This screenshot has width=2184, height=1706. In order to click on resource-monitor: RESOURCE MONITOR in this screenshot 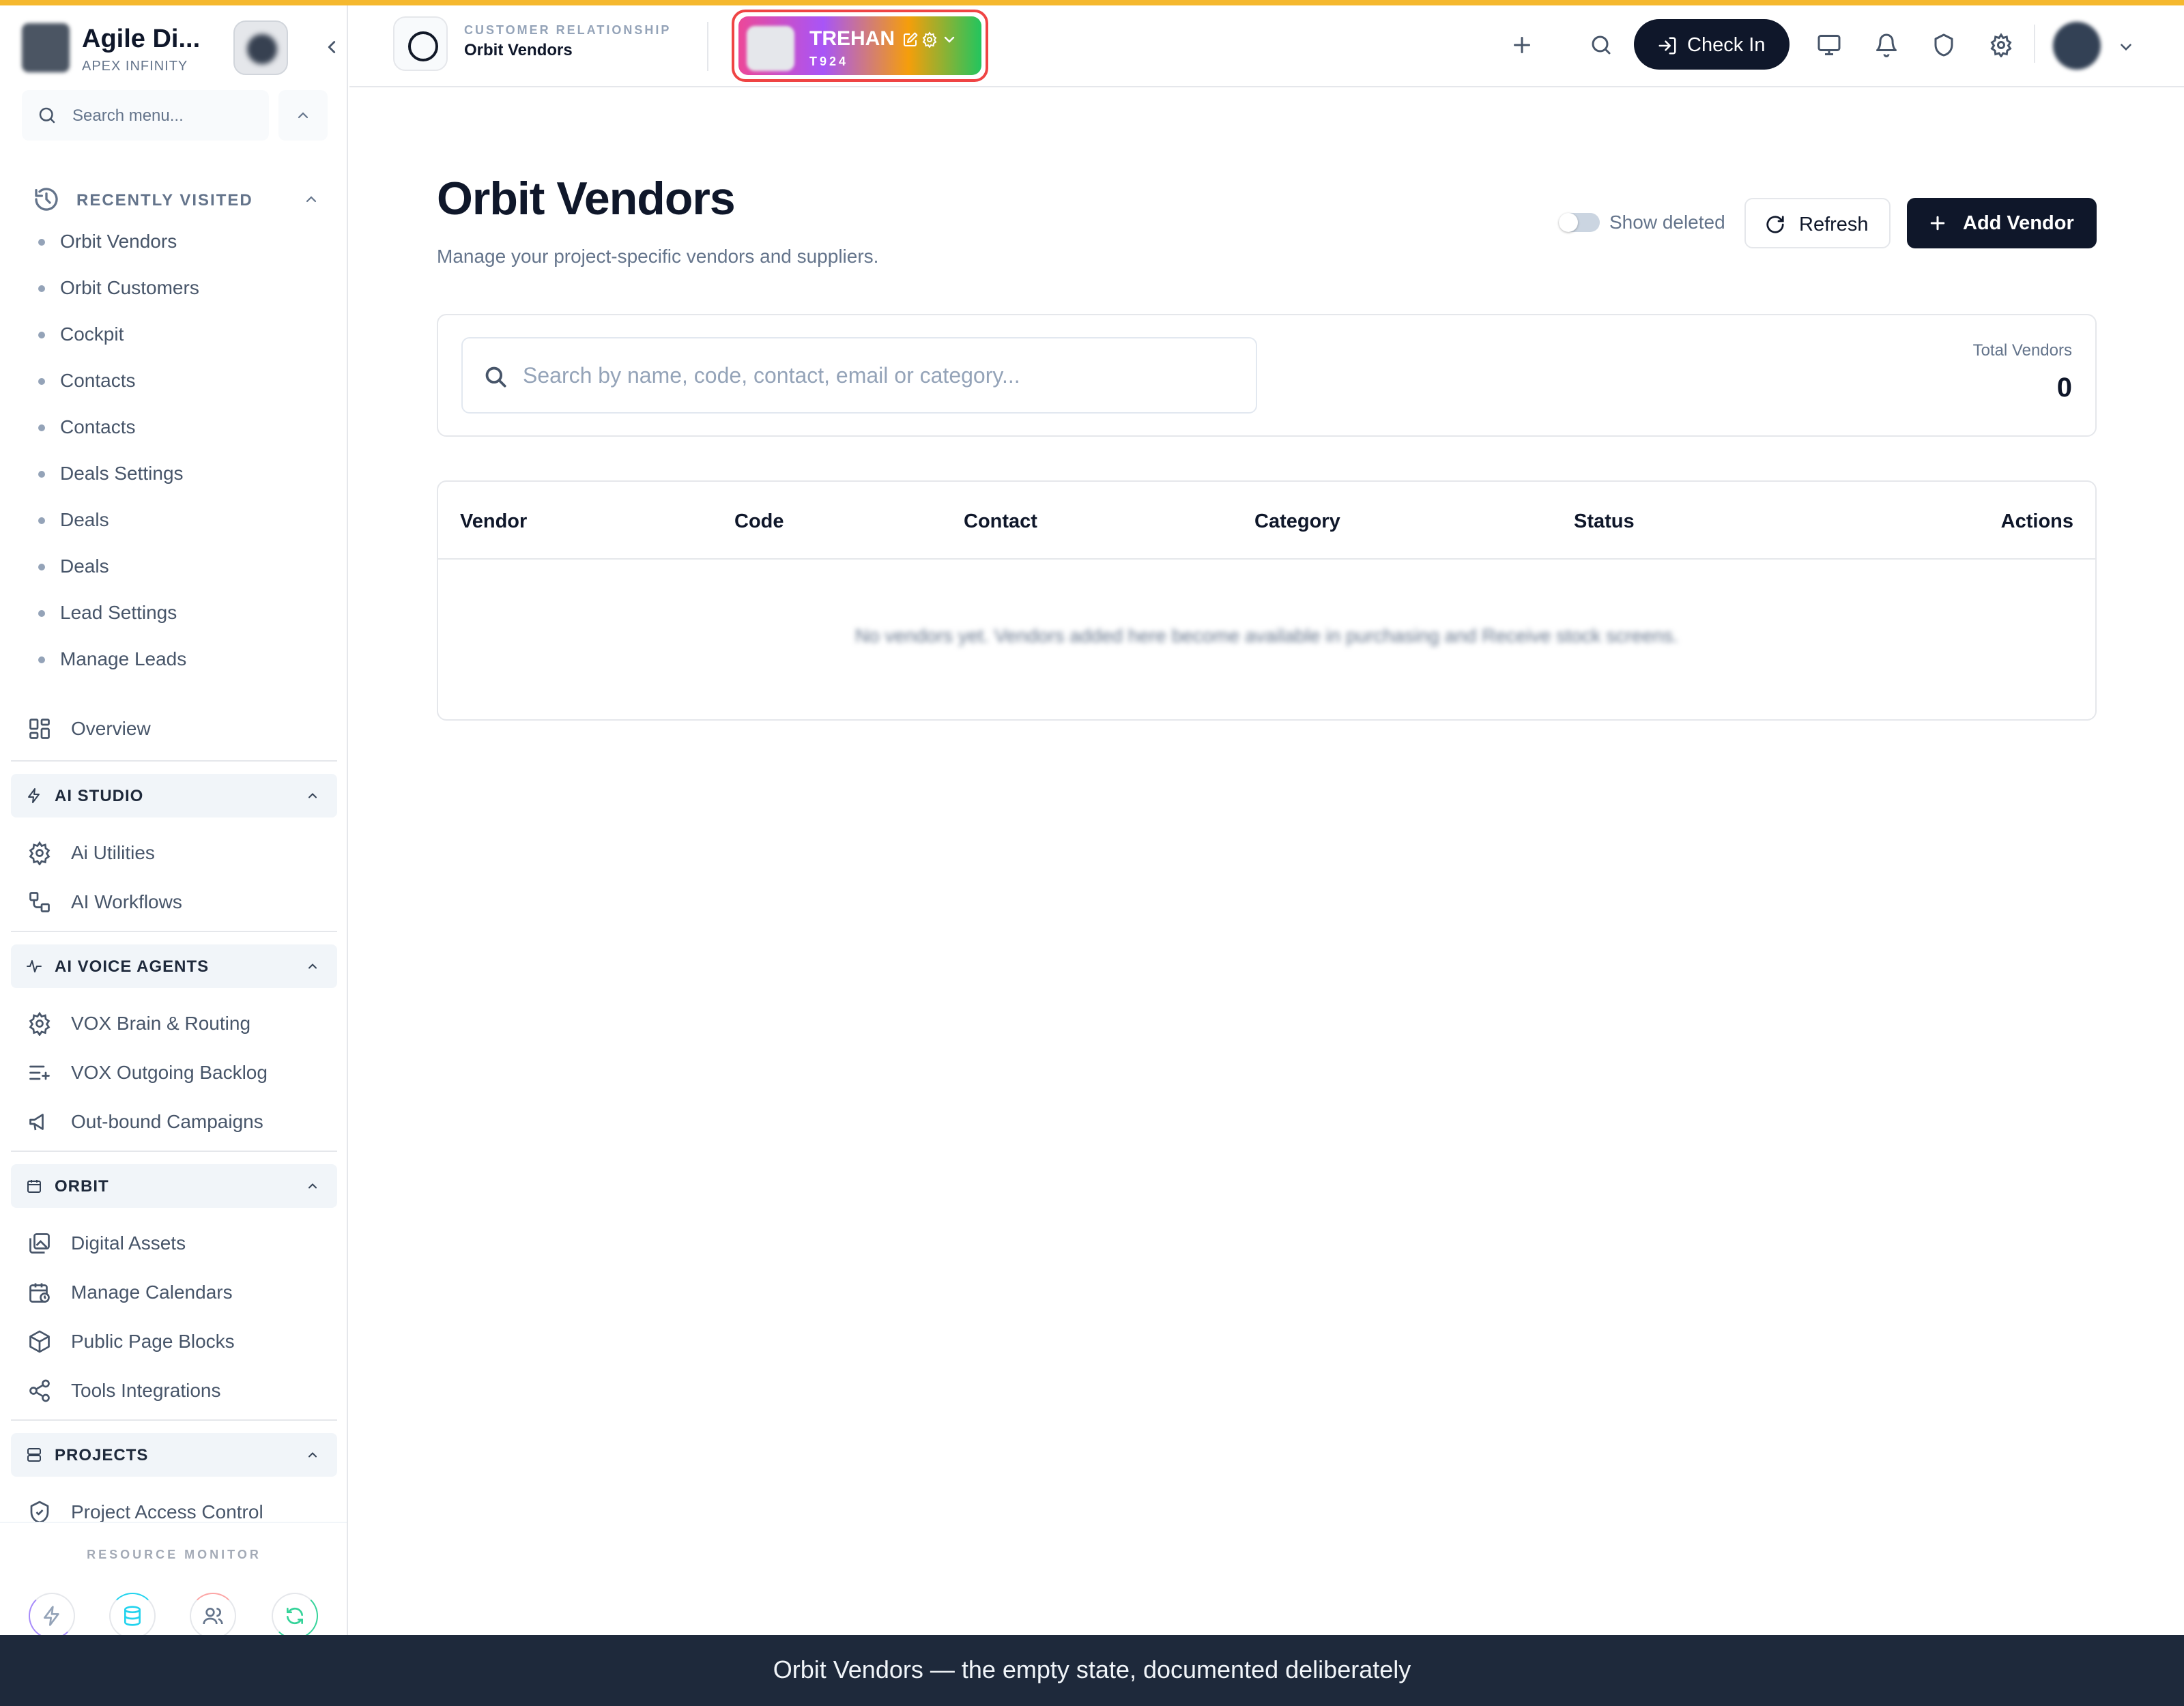, I will do `click(173, 1579)`.